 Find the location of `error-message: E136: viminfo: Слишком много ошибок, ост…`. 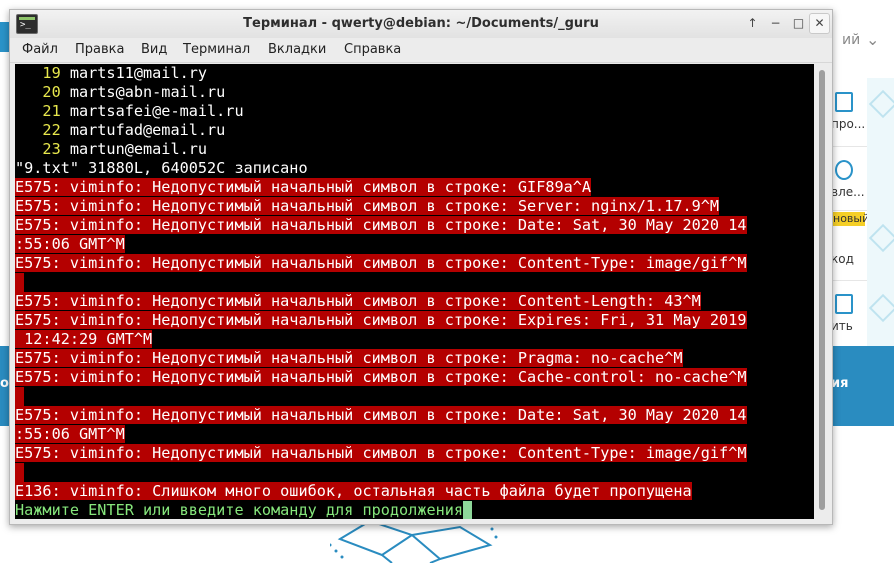

error-message: E136: viminfo: Слишком много ошибок, ост… is located at coordinates (353, 491).